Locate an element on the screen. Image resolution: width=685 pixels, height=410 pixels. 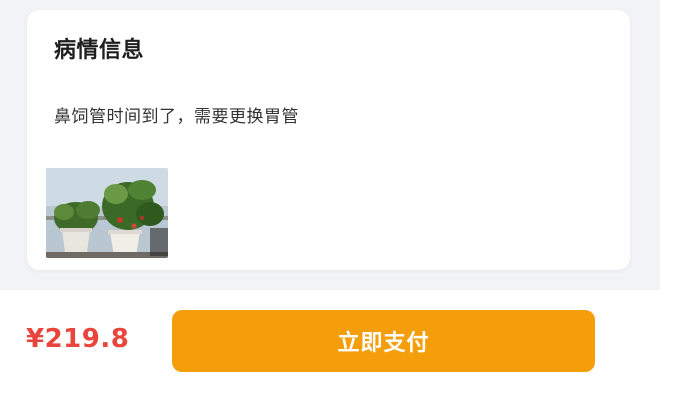
potted-plants-photo-image is located at coordinates (107, 213).